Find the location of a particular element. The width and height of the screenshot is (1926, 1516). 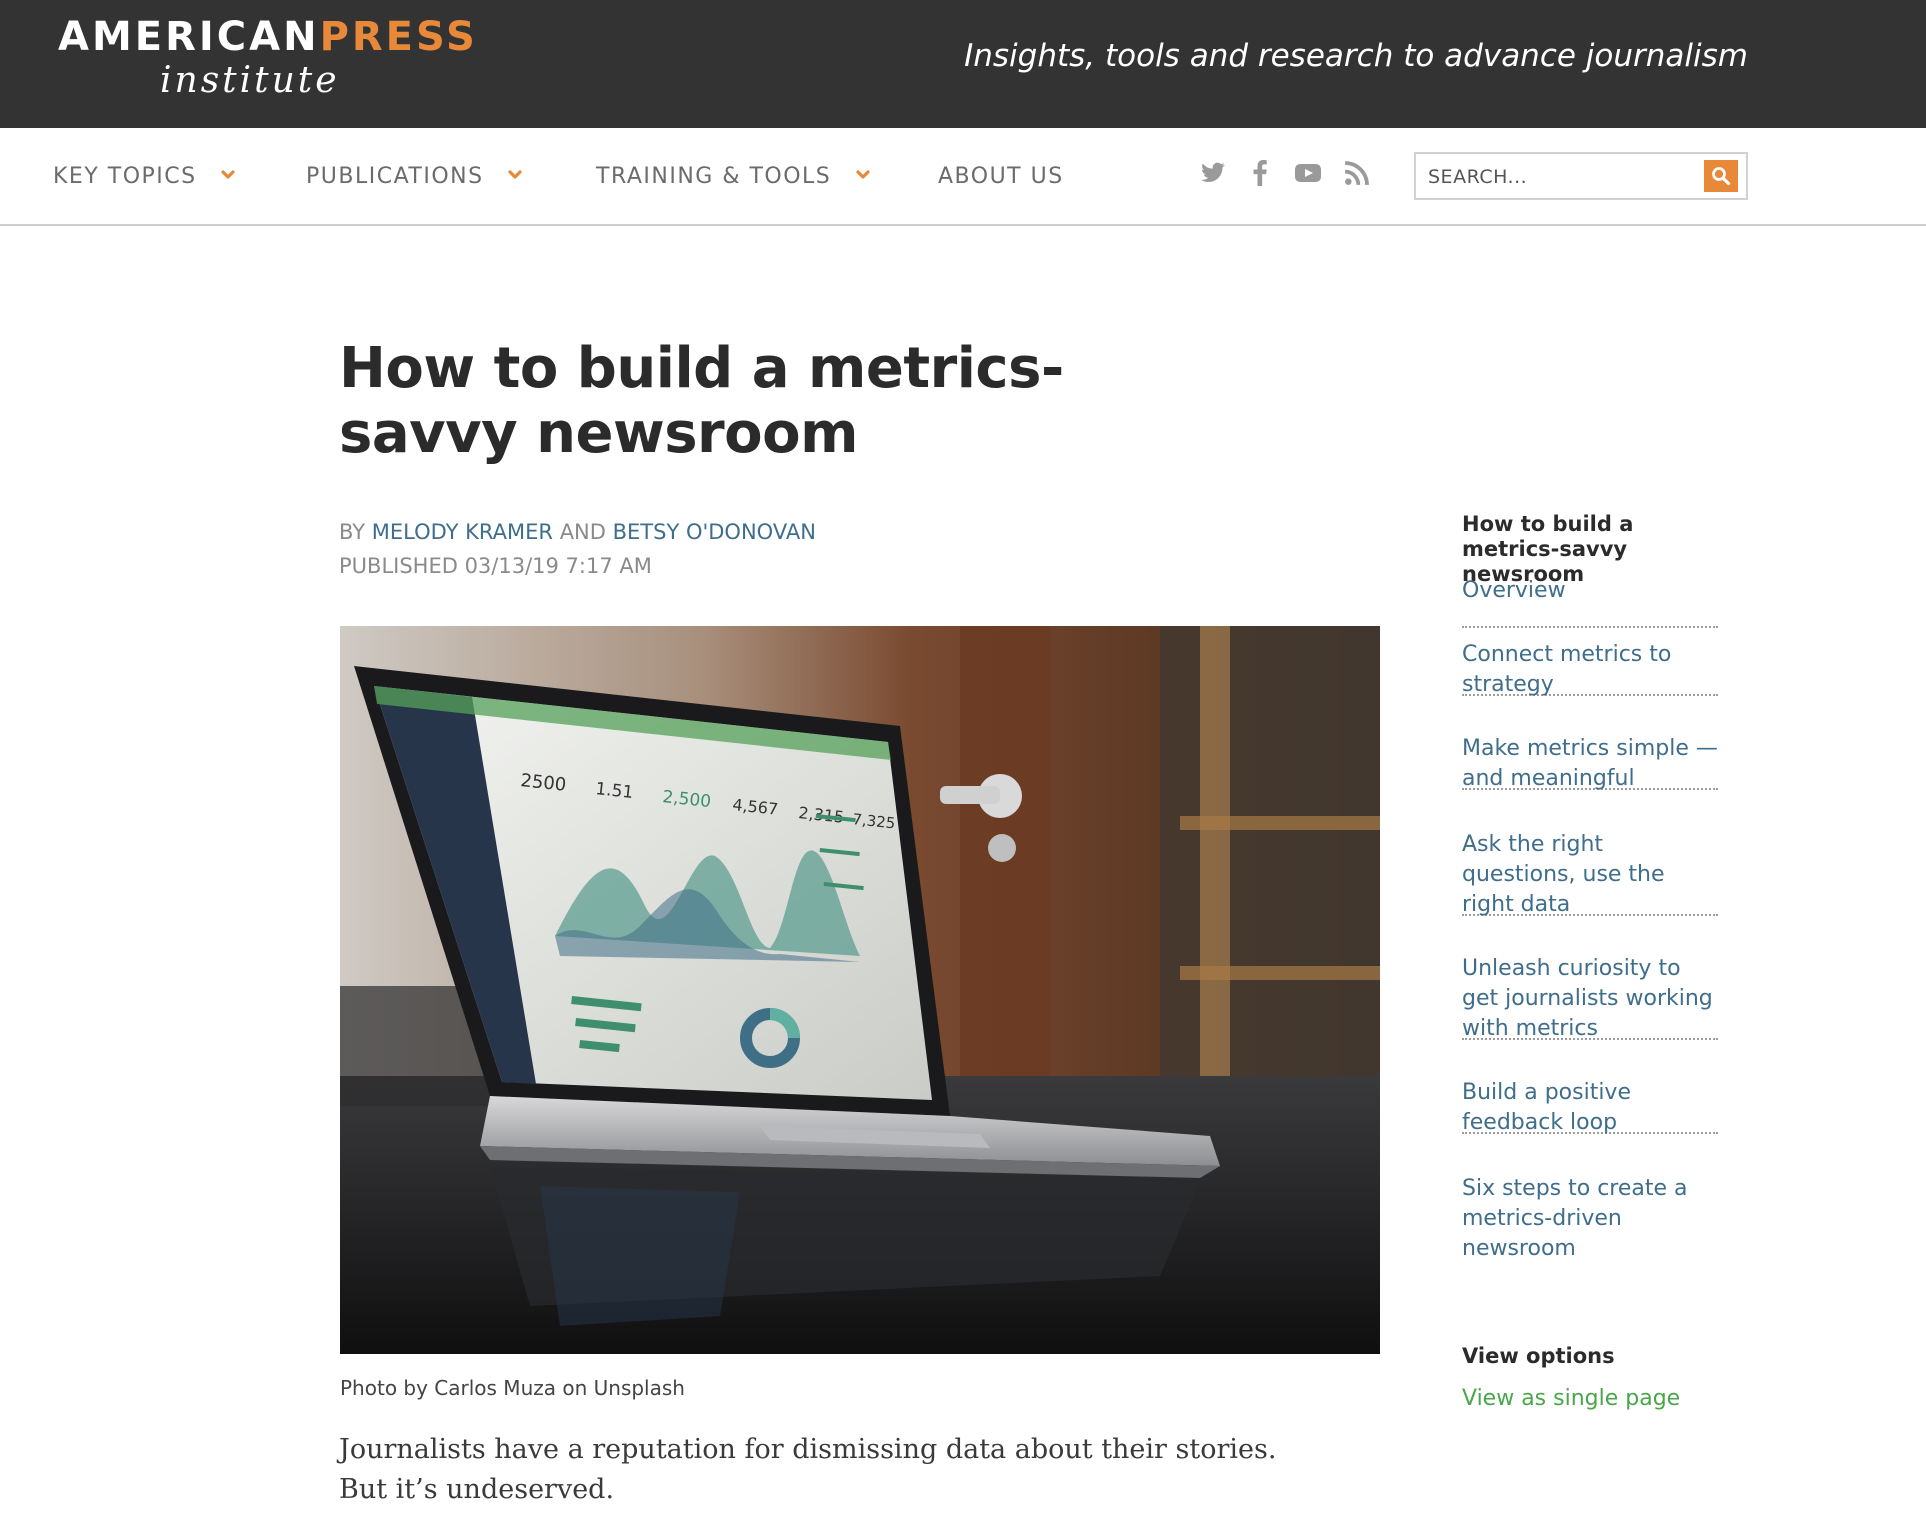

nav-item-label: KEY TOPICS is located at coordinates (125, 176).